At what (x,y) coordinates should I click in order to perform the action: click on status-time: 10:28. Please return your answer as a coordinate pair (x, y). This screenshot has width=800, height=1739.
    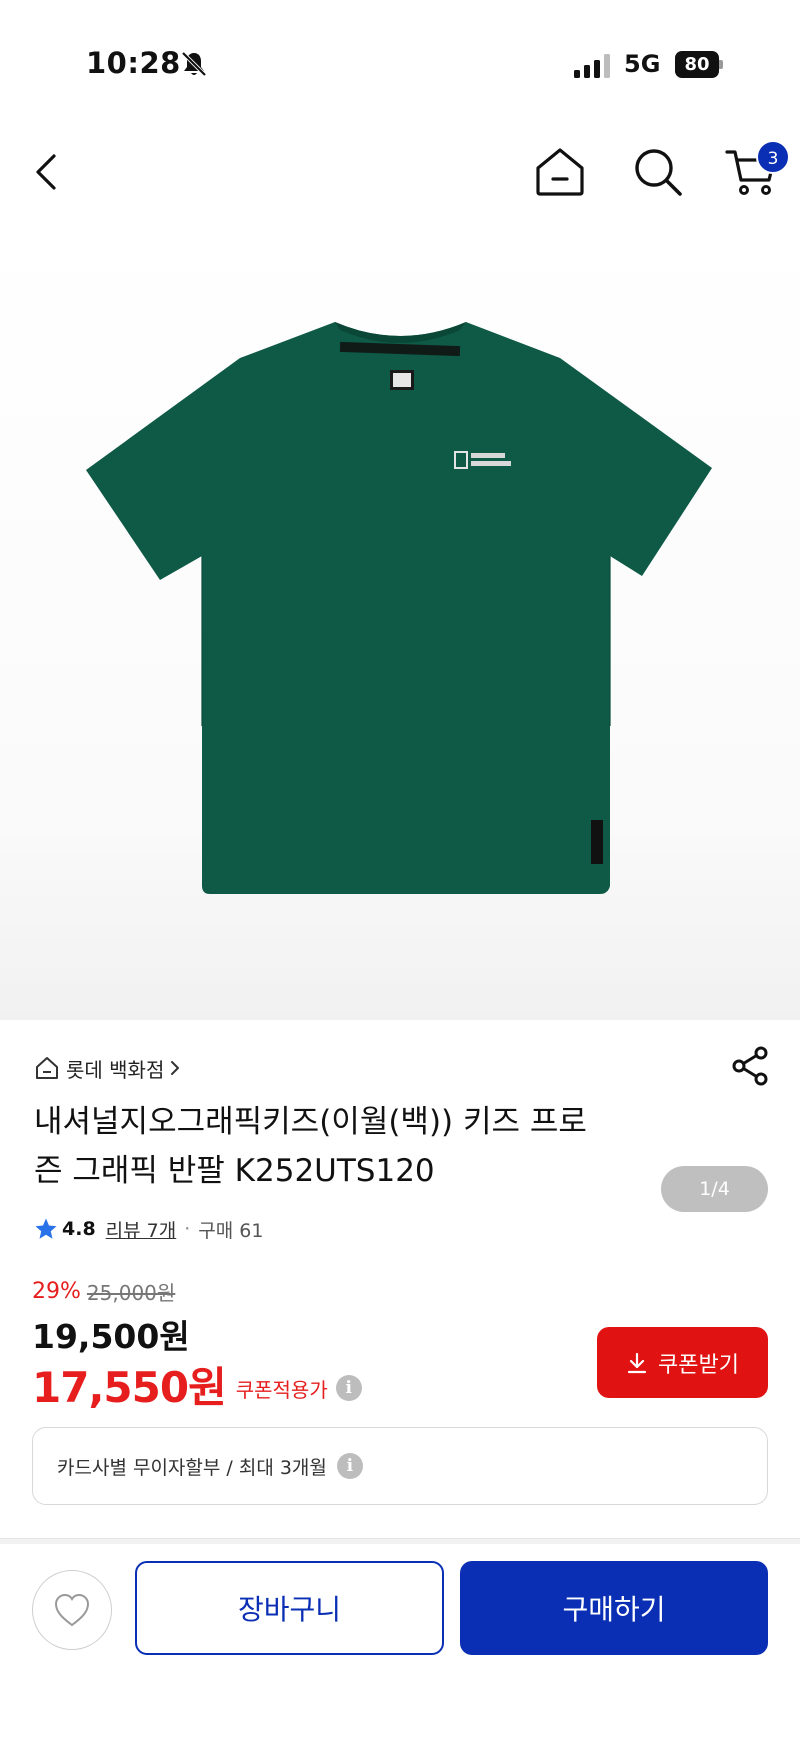
    Looking at the image, I should click on (133, 63).